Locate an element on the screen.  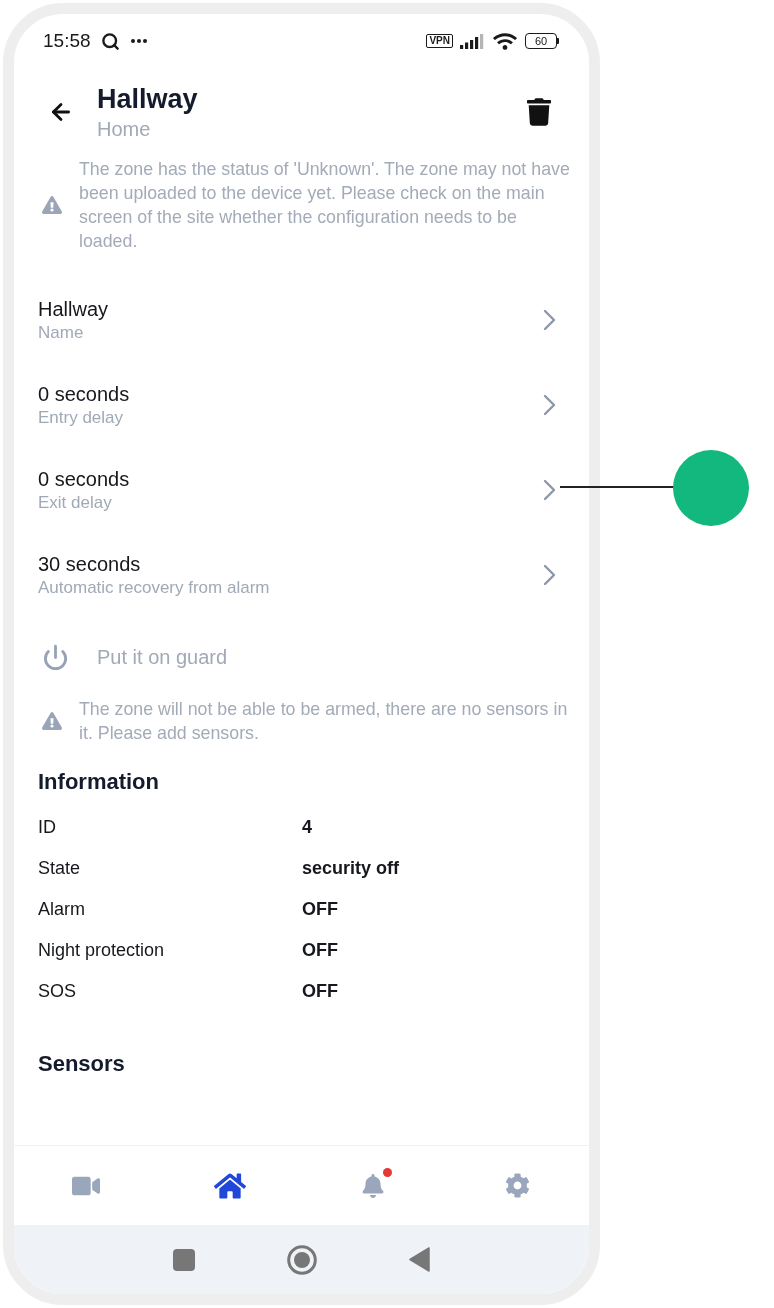
section-heading: Sensors is located at coordinates (82, 1064).